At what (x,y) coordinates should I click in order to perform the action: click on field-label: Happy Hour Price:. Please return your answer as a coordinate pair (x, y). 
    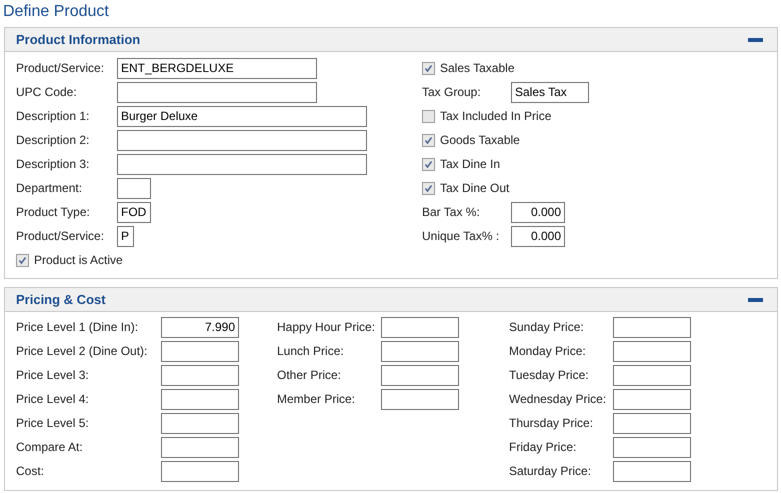
    Looking at the image, I should click on (326, 327).